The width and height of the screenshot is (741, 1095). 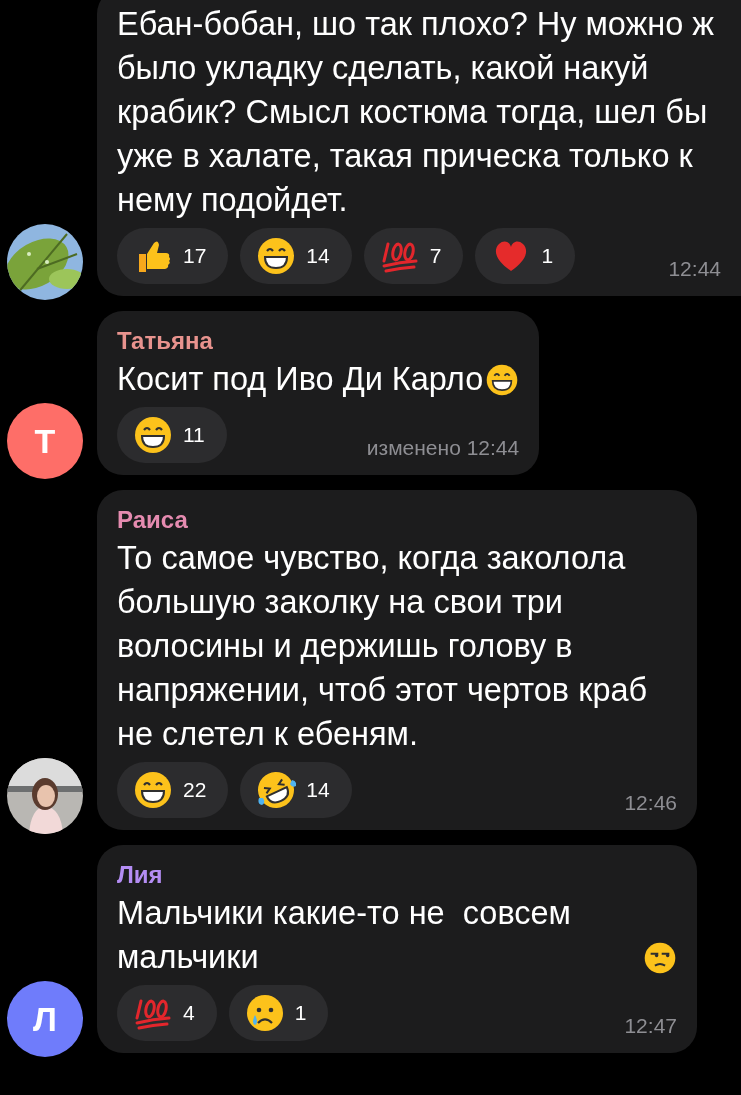 I want to click on avatar: Л, so click(x=45, y=1019).